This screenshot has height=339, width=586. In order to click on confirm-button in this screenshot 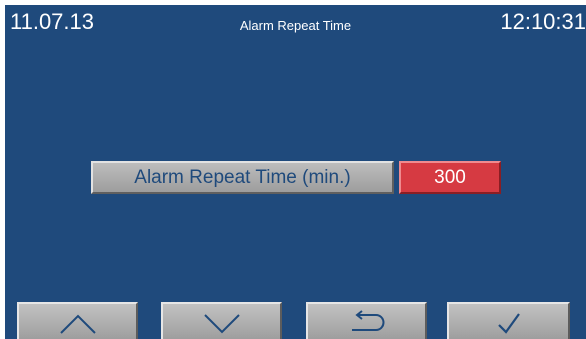, I will do `click(508, 320)`.